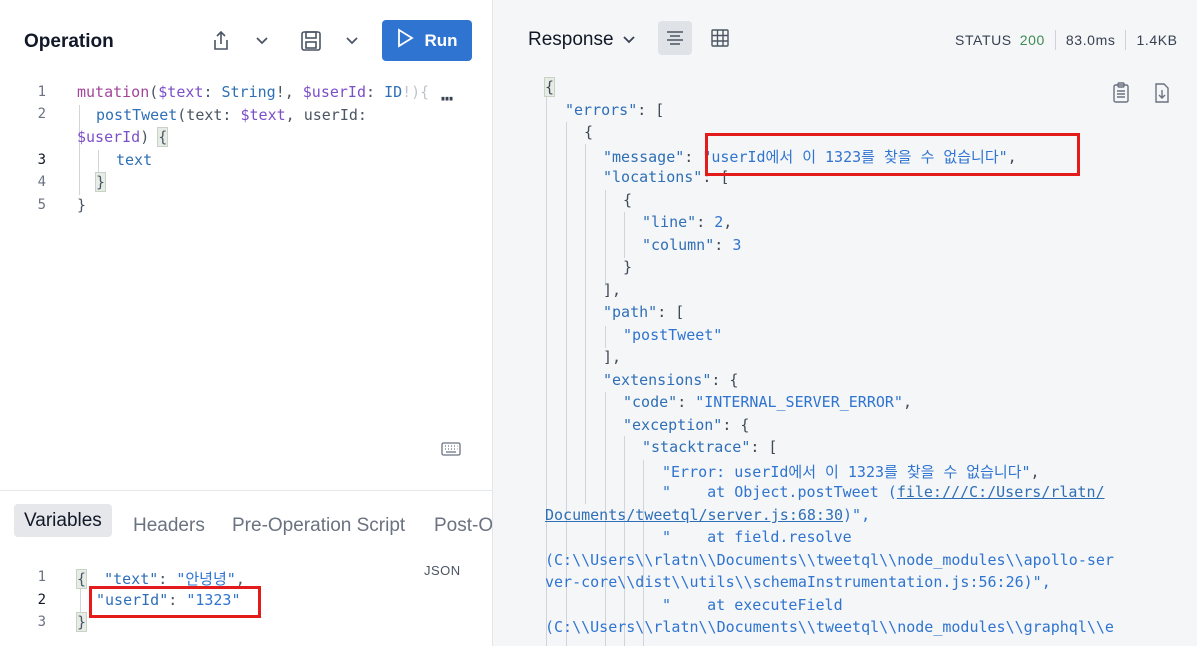 This screenshot has height=646, width=1197. Describe the element at coordinates (441, 40) in the screenshot. I see `run-label: Run` at that location.